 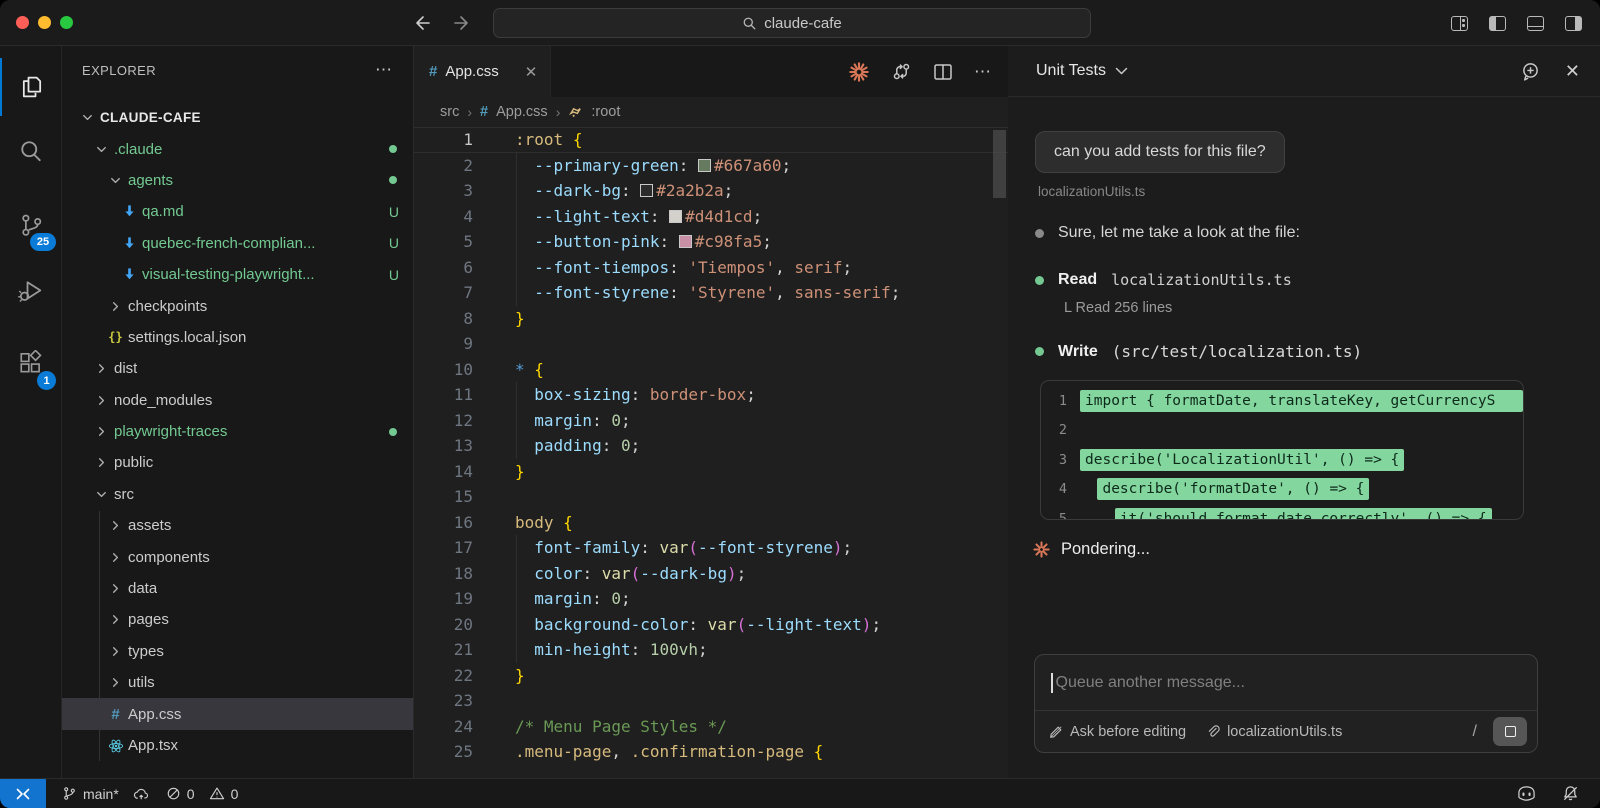 I want to click on toggle-panel-icon, so click(x=1535, y=23).